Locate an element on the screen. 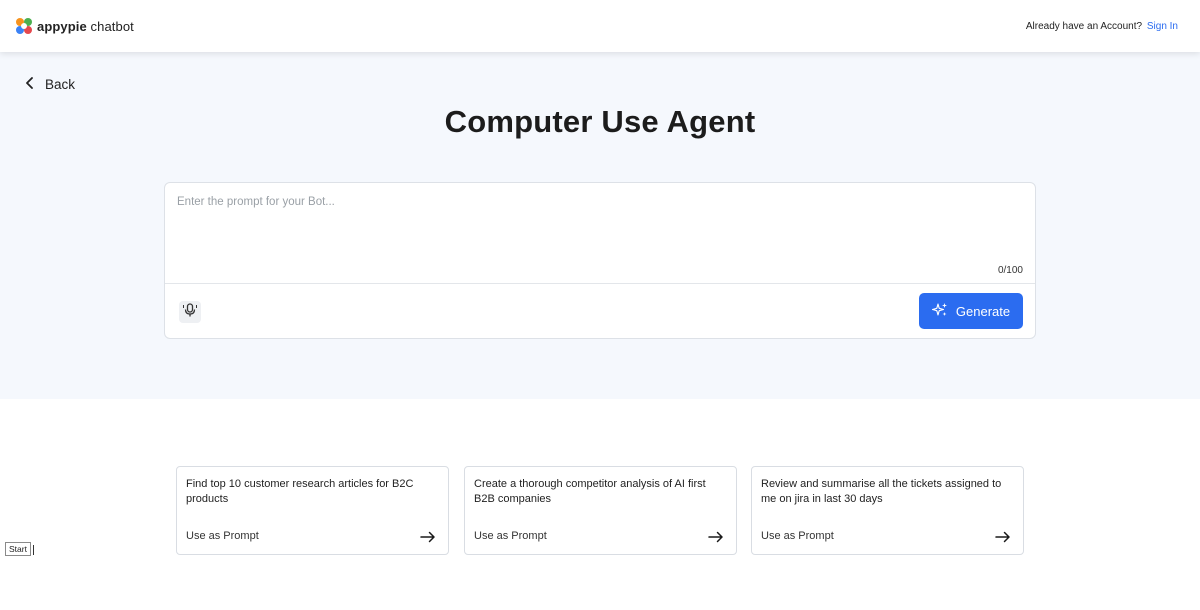  chevron-left-icon is located at coordinates (30, 84).